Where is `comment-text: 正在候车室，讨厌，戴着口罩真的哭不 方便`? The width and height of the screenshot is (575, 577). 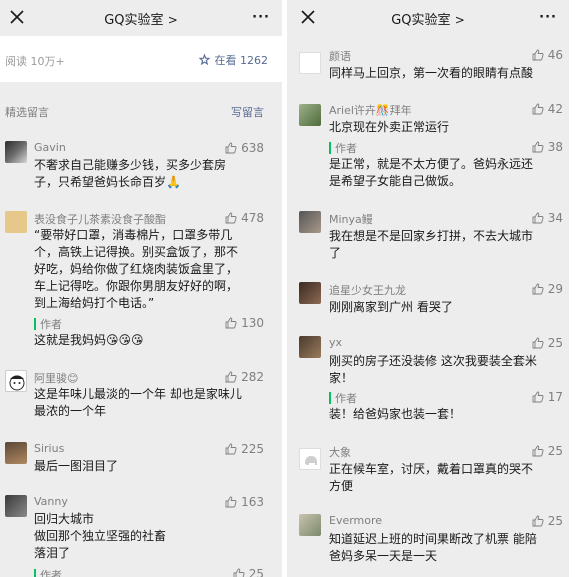
comment-text: 正在候车室，讨厌，戴着口罩真的哭不 方便 is located at coordinates (431, 477).